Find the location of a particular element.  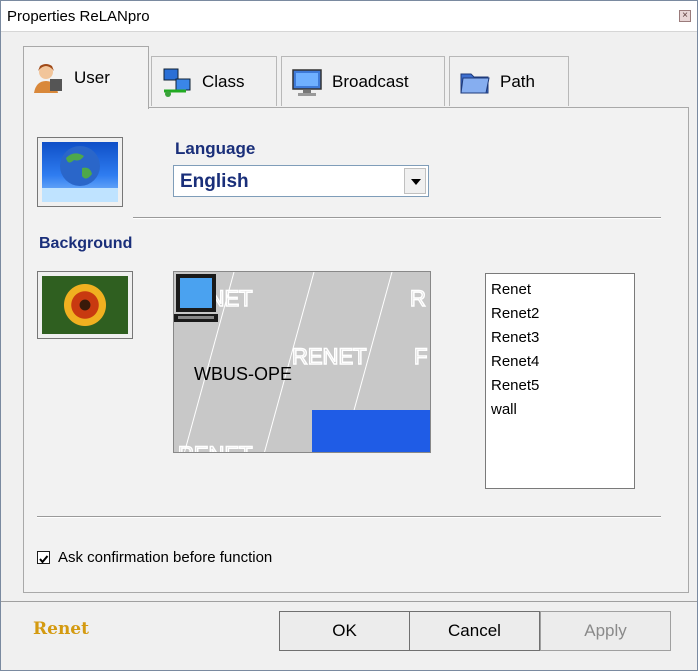

confirm-option: Ask confirmation before function is located at coordinates (154, 557).